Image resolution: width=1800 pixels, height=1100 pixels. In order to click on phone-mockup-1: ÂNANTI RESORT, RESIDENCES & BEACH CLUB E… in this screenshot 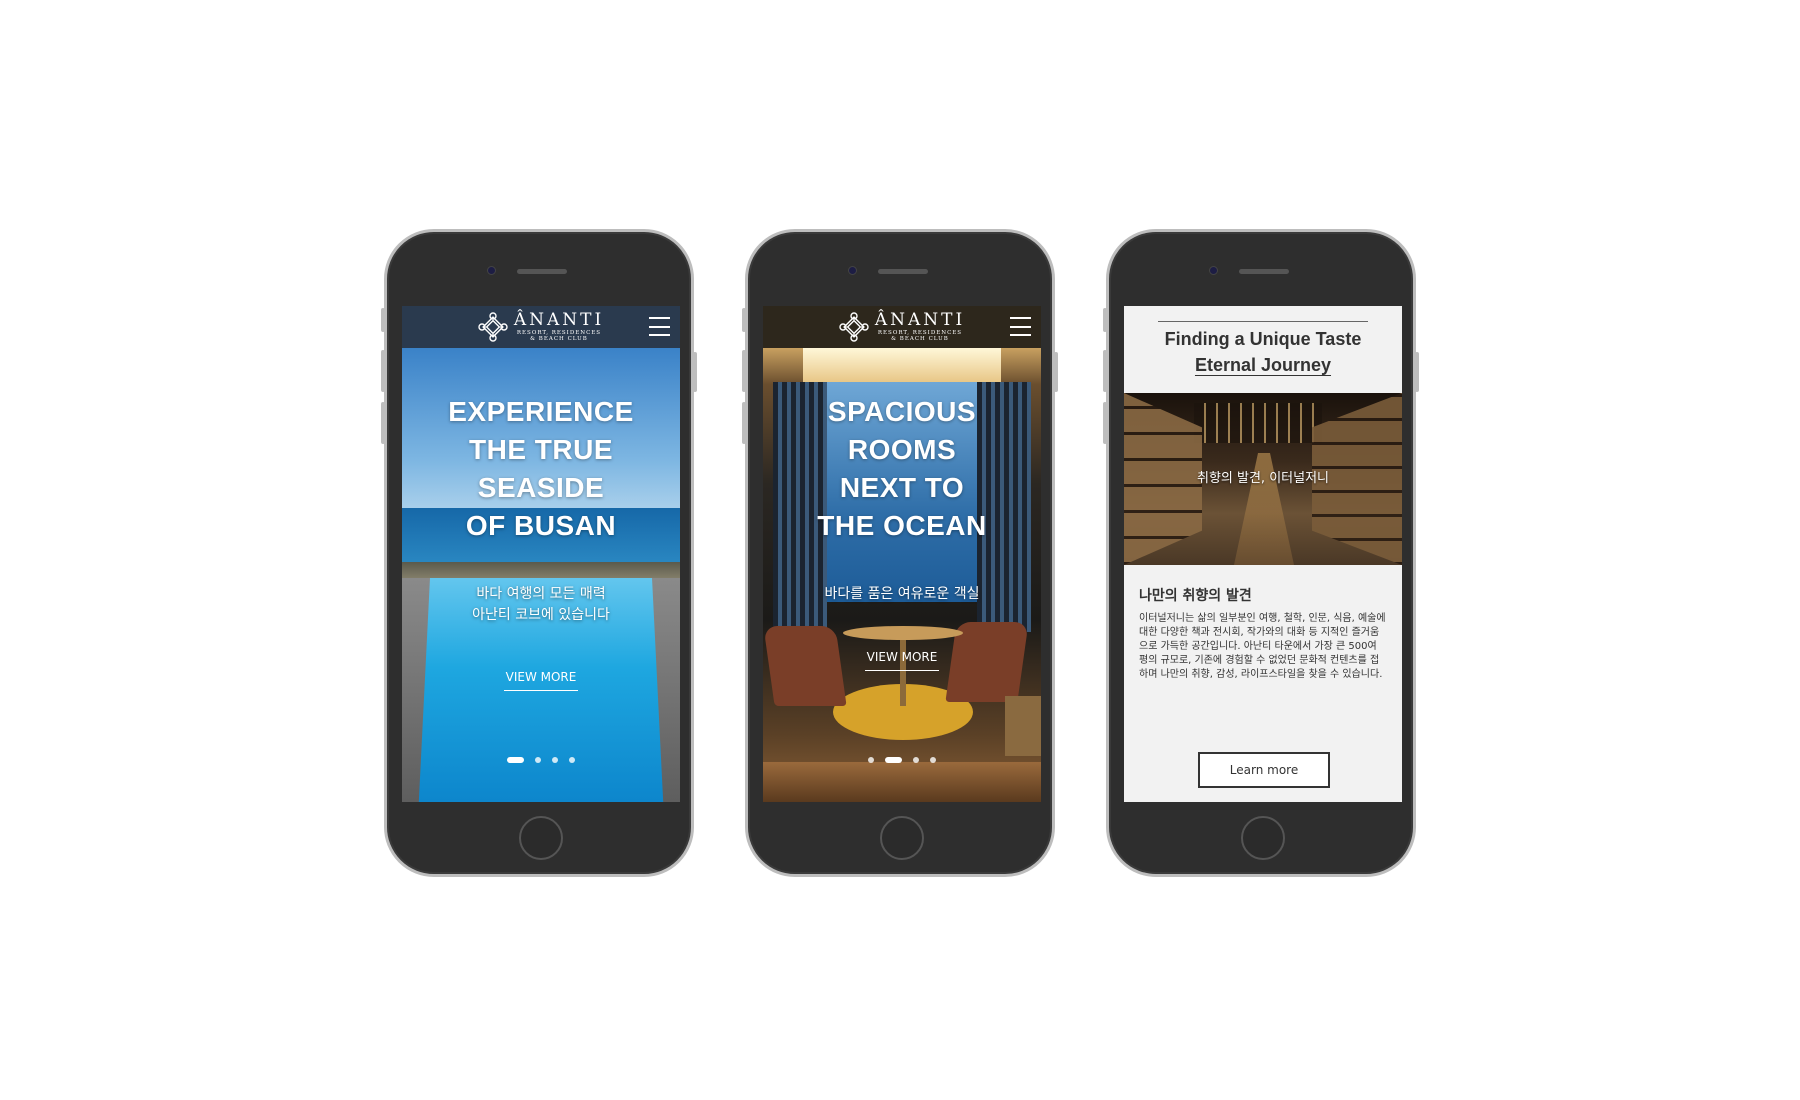, I will do `click(539, 553)`.